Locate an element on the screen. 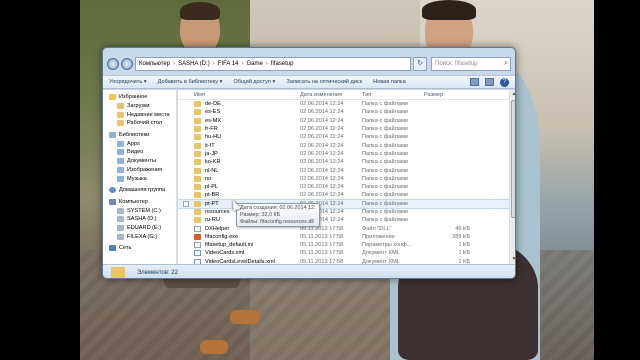 The image size is (640, 360). nav-item: Недавние места is located at coordinates (139, 114).